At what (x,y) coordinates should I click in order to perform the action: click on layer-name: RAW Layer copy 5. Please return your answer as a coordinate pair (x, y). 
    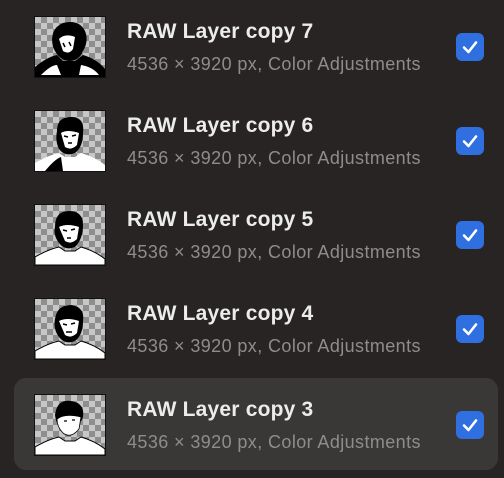
    Looking at the image, I should click on (220, 219).